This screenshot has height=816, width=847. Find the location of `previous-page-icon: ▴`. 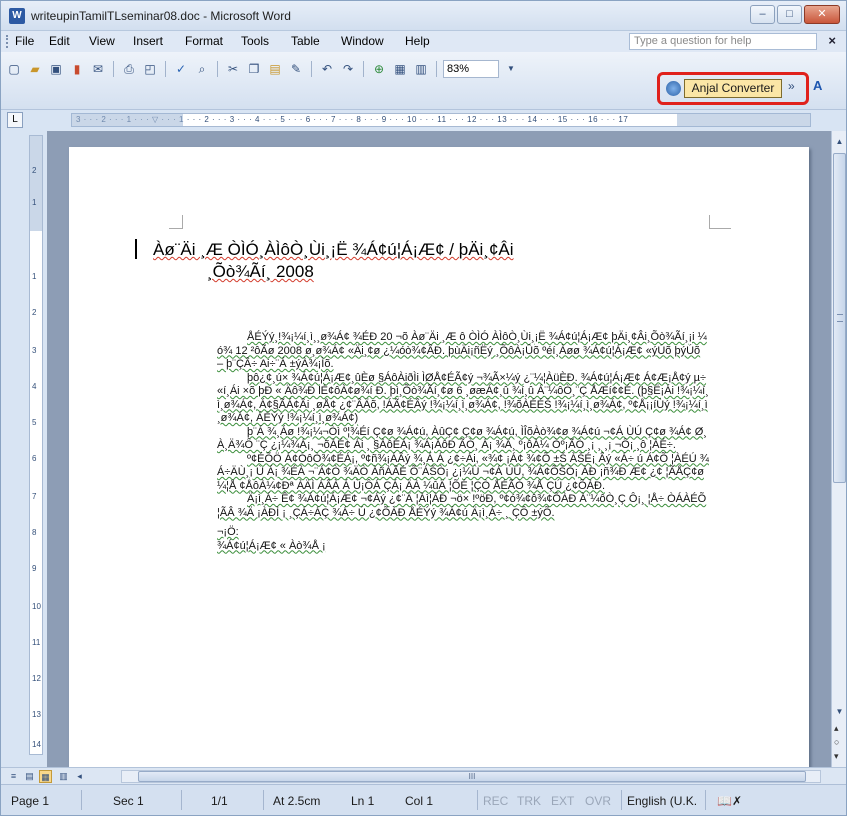

previous-page-icon: ▴ is located at coordinates (836, 728).